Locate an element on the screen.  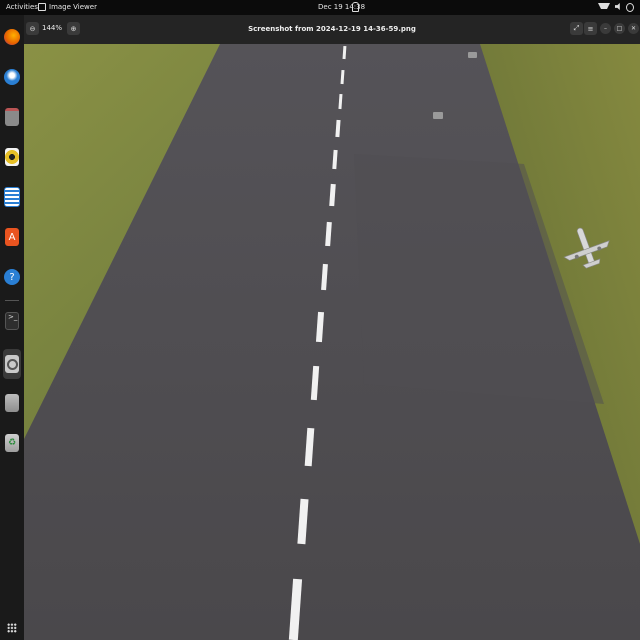
dock: A ? >_ ♻ is located at coordinates (12, 327).